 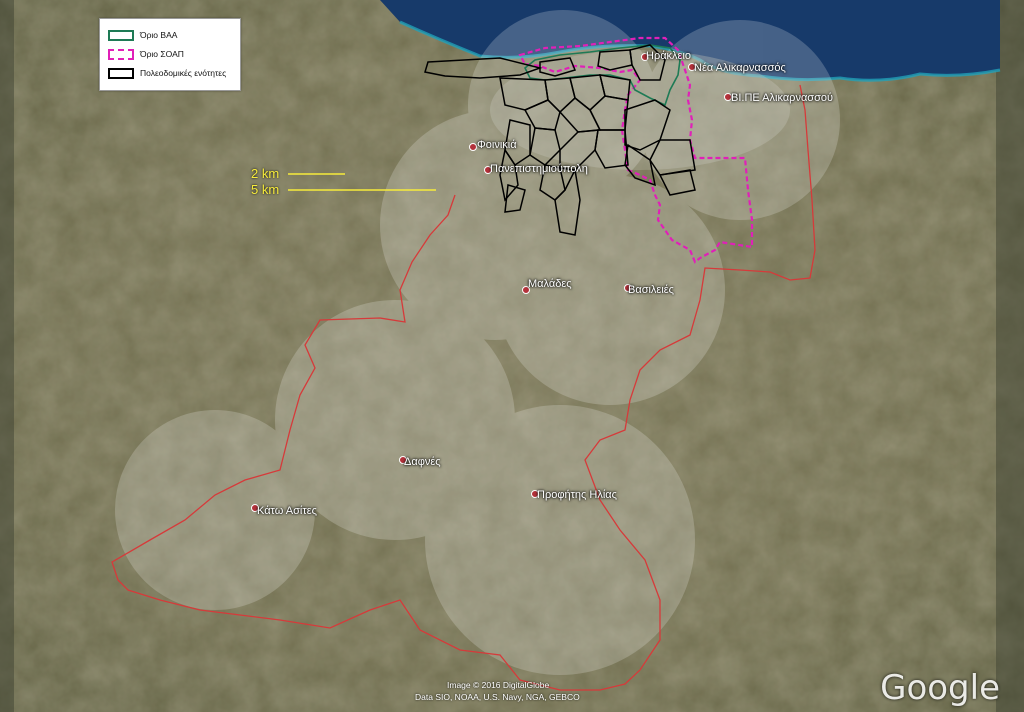 I want to click on place-label-profitis-ilias: Προφήτης Ηλίας, so click(x=577, y=495).